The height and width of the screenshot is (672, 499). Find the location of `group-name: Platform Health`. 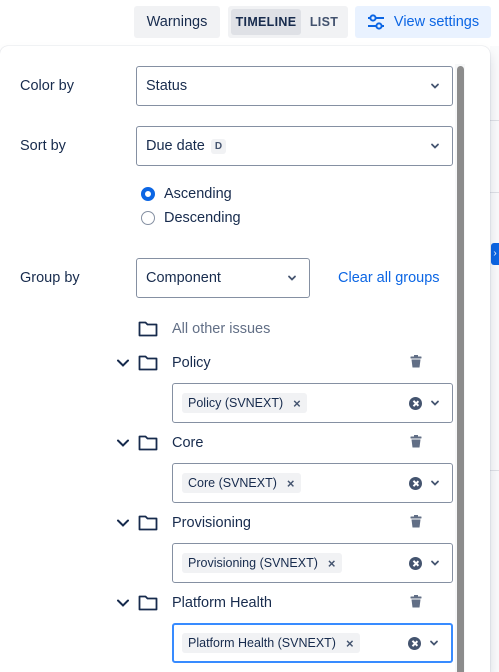

group-name: Platform Health is located at coordinates (222, 603).